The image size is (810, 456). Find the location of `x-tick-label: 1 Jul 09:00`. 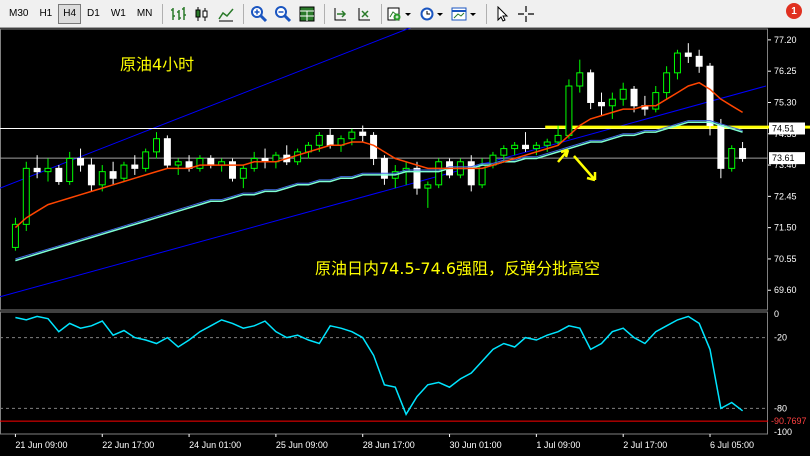

x-tick-label: 1 Jul 09:00 is located at coordinates (558, 445).